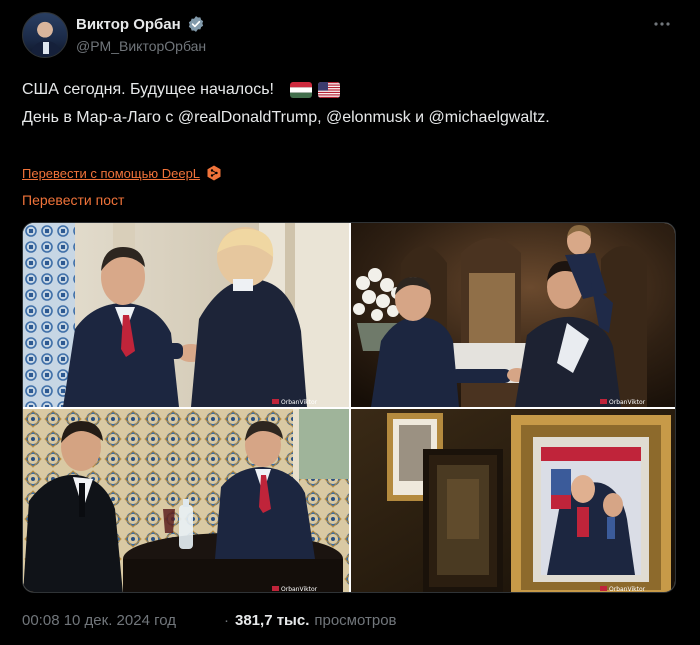  What do you see at coordinates (73, 200) in the screenshot?
I see `translate-post-button: Перевести пост` at bounding box center [73, 200].